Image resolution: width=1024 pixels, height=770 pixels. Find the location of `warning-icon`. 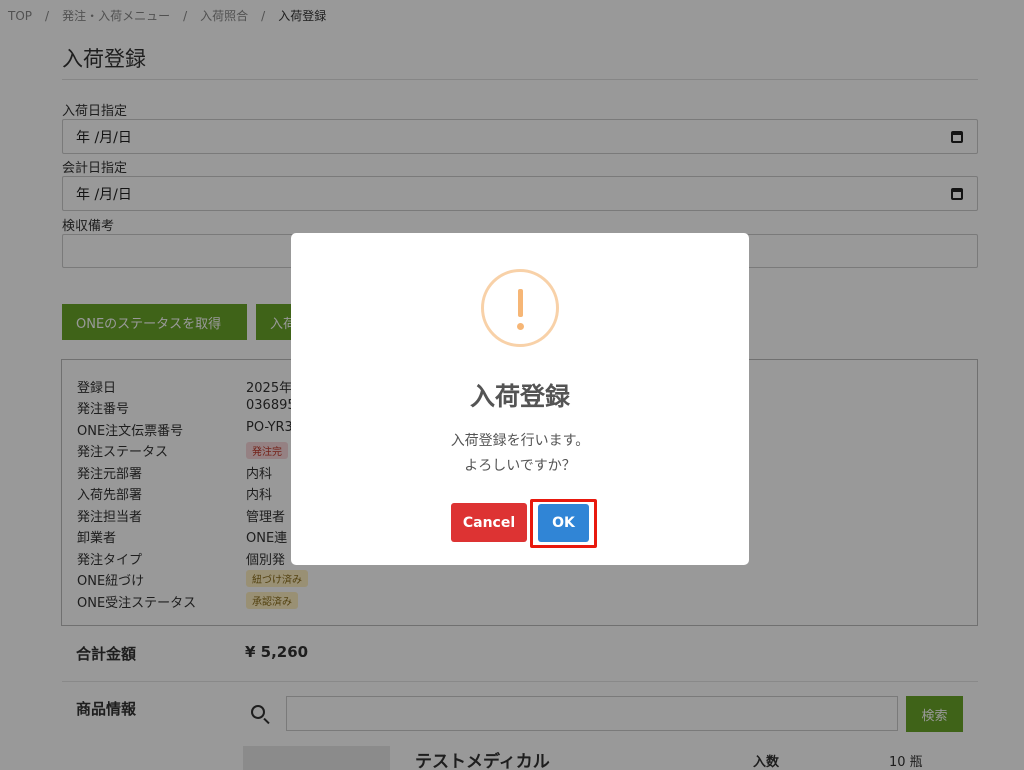

warning-icon is located at coordinates (520, 308).